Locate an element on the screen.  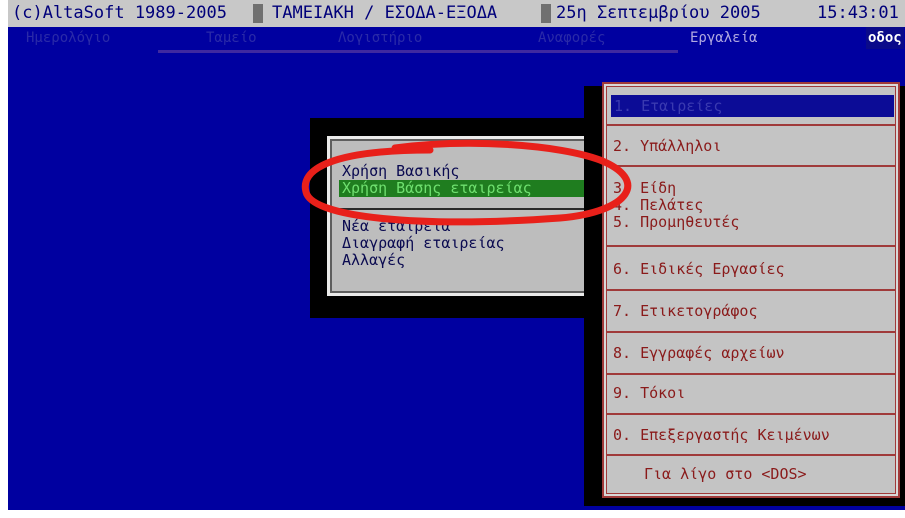
submenu-item-use-company-db: Χρήση Βάσης εταιρείας is located at coordinates (472, 188).